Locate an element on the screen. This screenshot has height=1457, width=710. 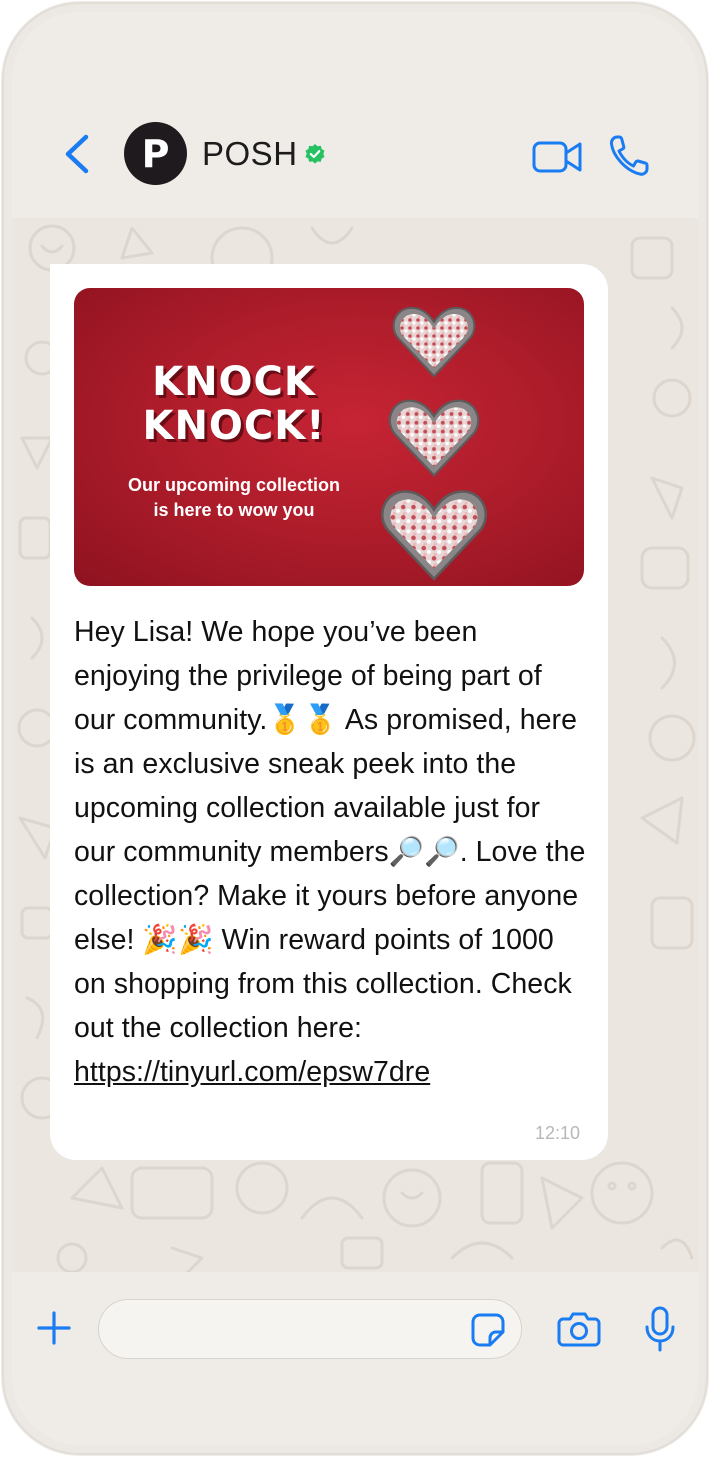
plus-icon is located at coordinates (54, 1328).